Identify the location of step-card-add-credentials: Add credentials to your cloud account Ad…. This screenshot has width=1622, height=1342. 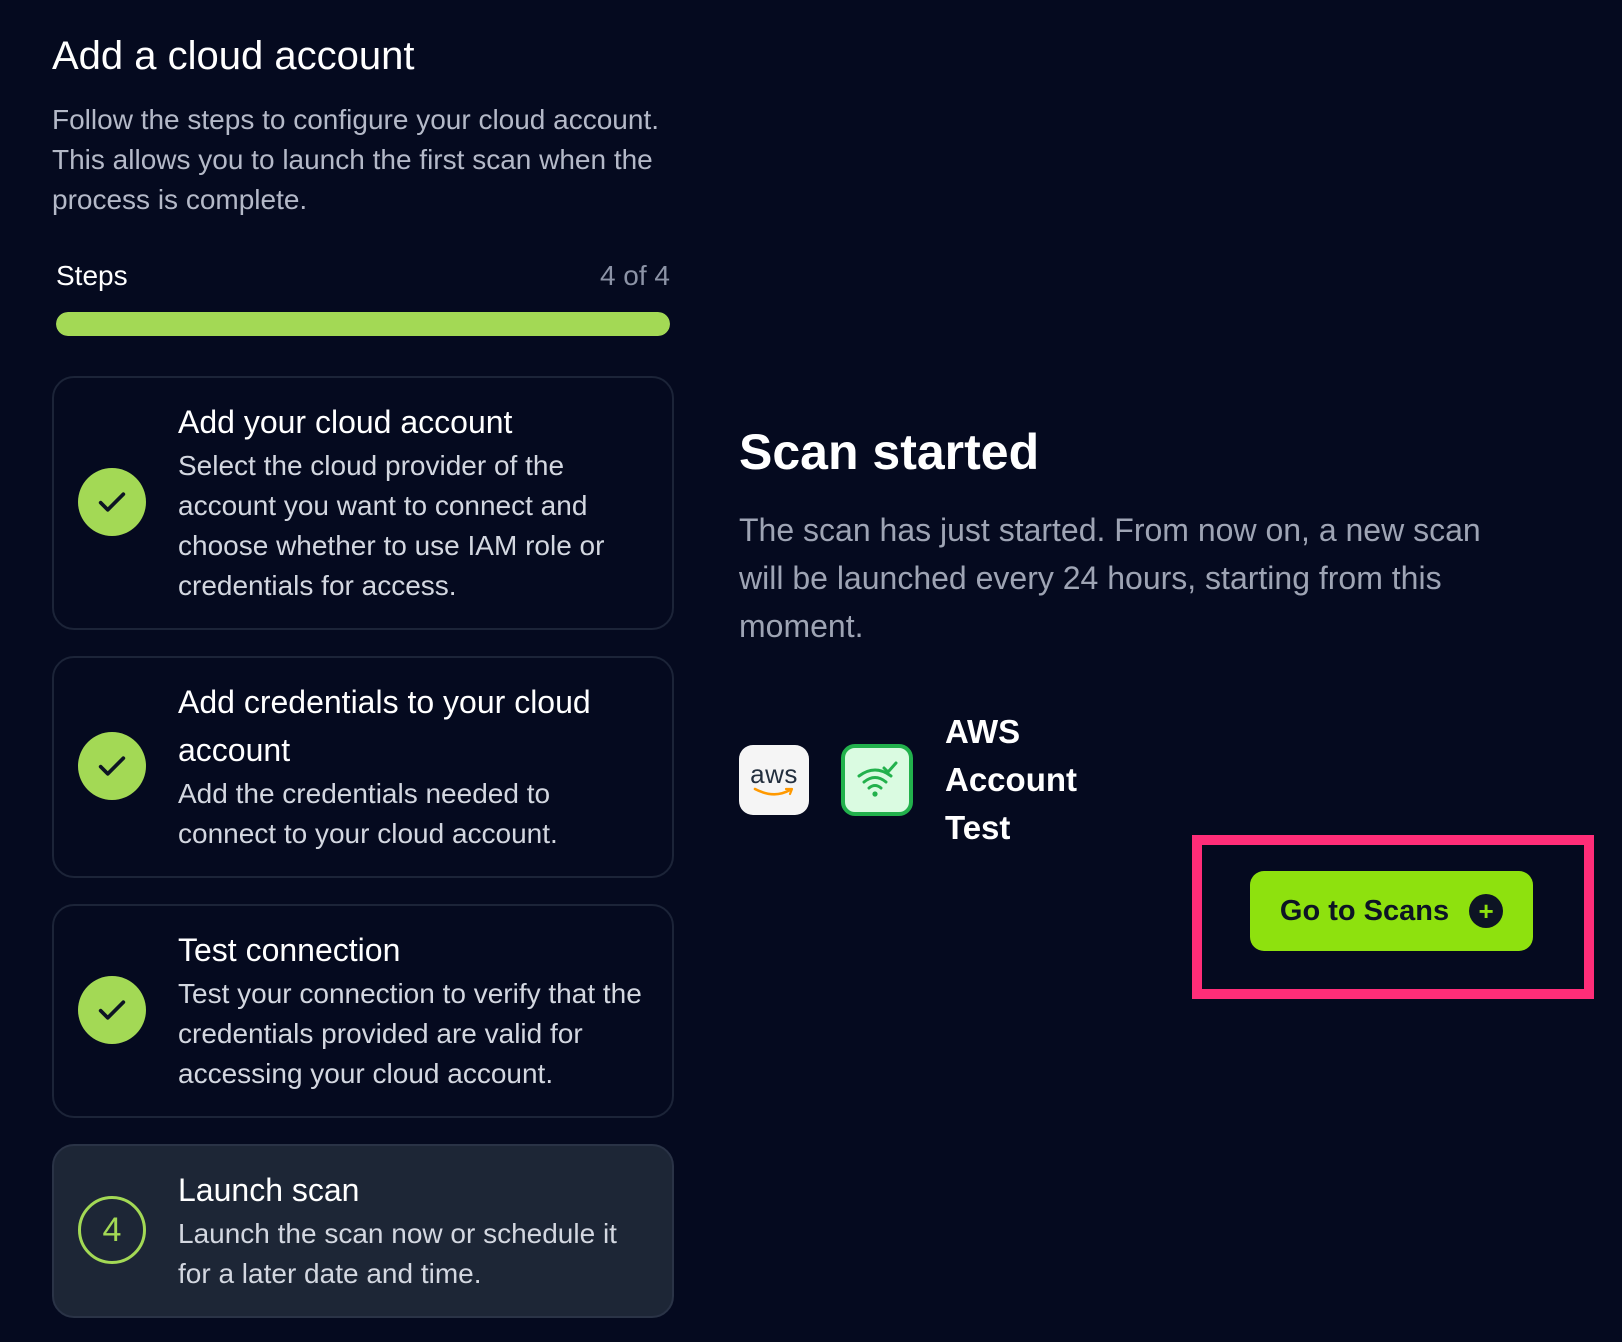
(363, 767).